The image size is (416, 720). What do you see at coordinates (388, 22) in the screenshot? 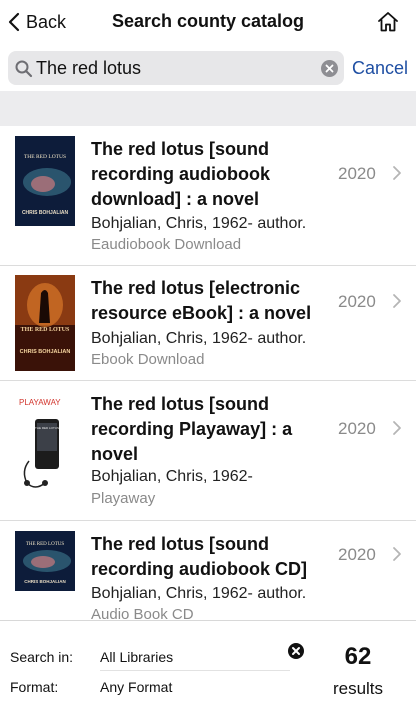
I see `home-icon` at bounding box center [388, 22].